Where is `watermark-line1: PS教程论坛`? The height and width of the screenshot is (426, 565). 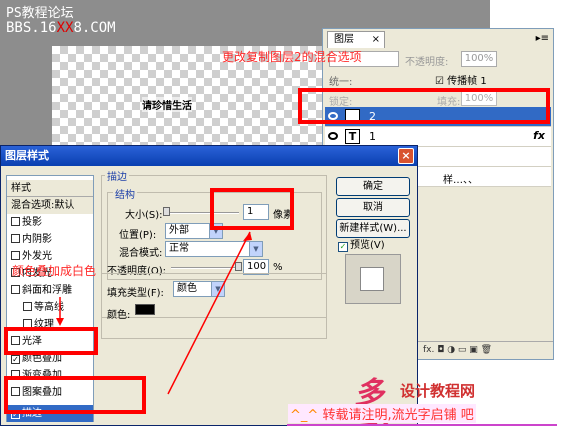
watermark-line1: PS教程论坛 is located at coordinates (40, 13).